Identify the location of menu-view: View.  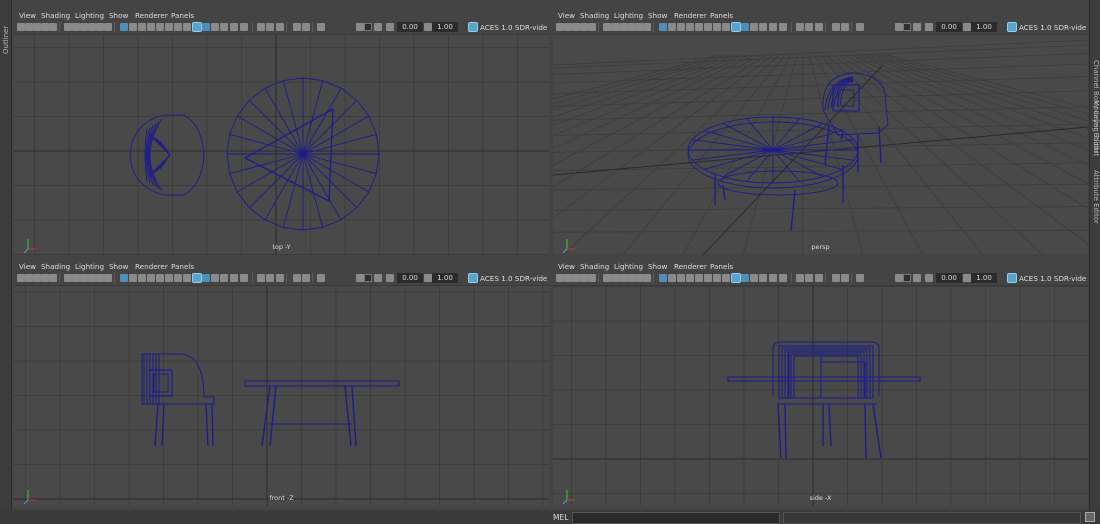
(566, 15).